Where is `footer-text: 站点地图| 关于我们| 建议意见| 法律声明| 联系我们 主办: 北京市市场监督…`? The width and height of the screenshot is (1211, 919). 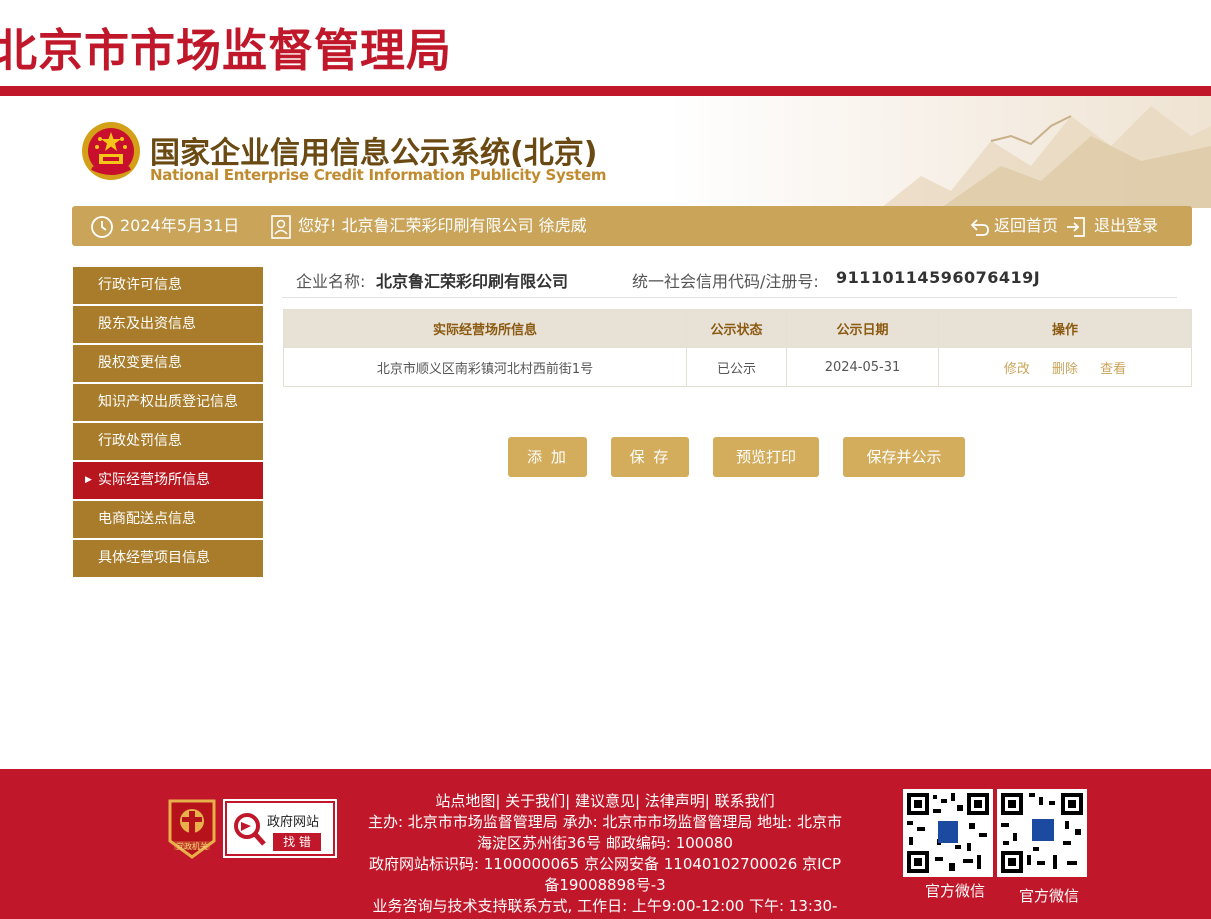 footer-text: 站点地图| 关于我们| 建议意见| 法律声明| 联系我们 主办: 北京市市场监督… is located at coordinates (605, 854).